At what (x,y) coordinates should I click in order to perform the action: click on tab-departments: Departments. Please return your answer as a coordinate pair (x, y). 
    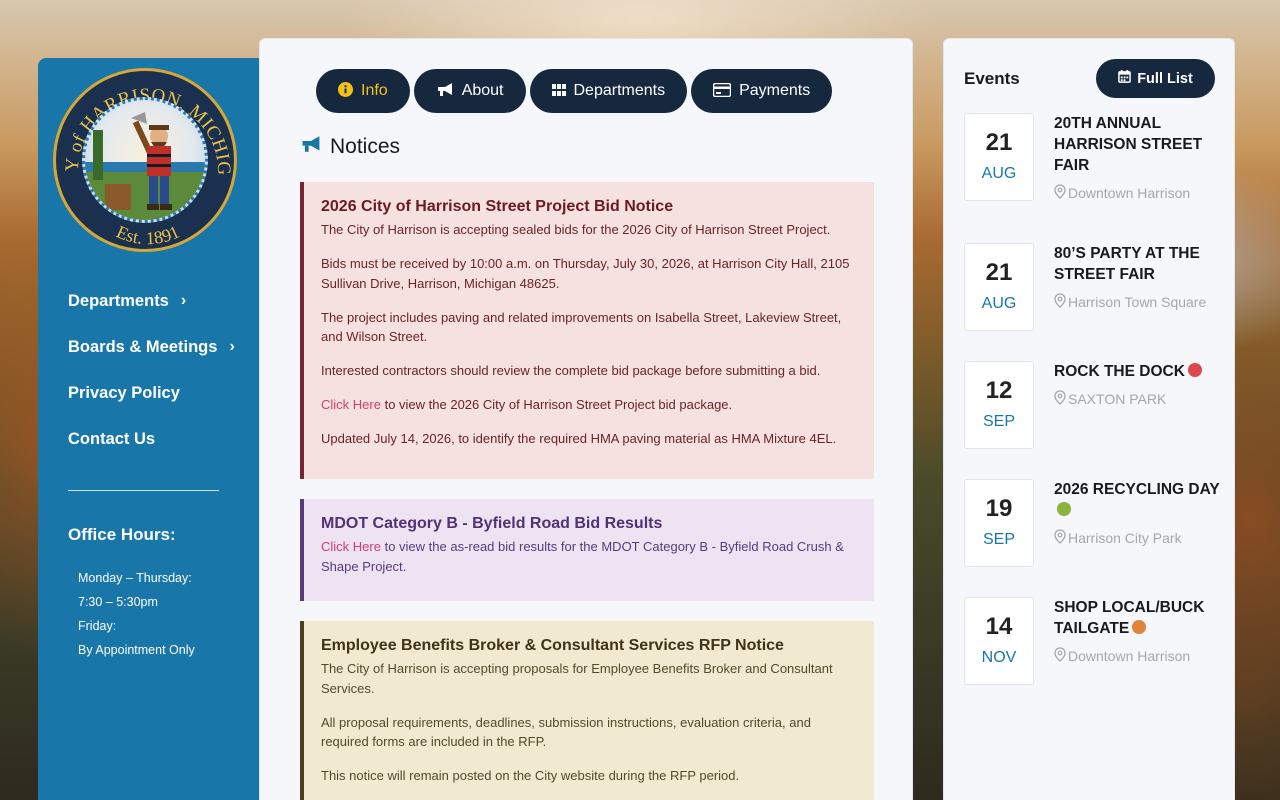
    Looking at the image, I should click on (608, 91).